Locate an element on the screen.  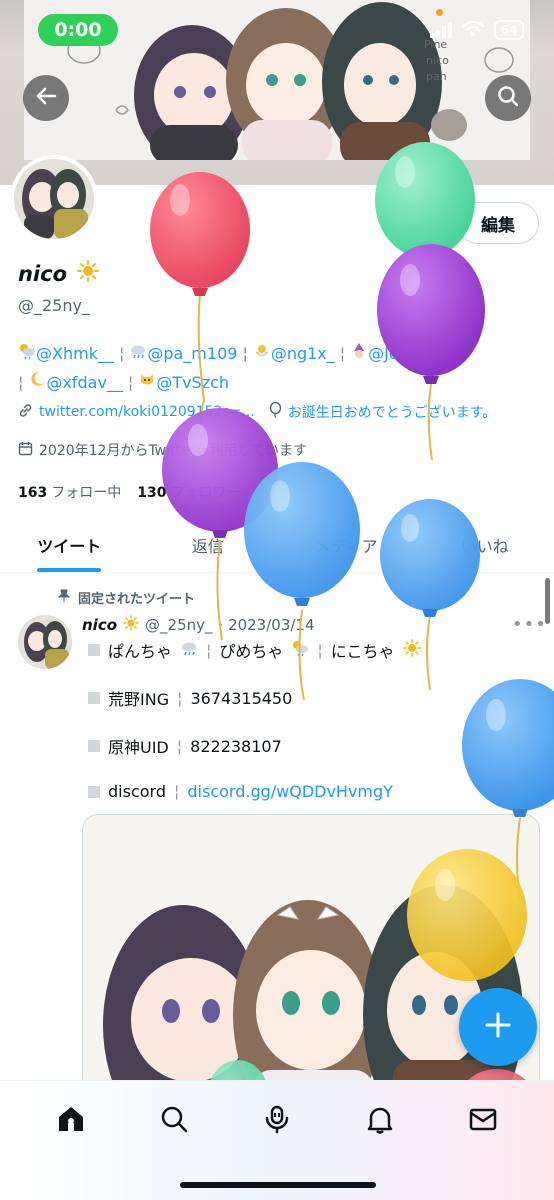
wifi-icon is located at coordinates (473, 30).